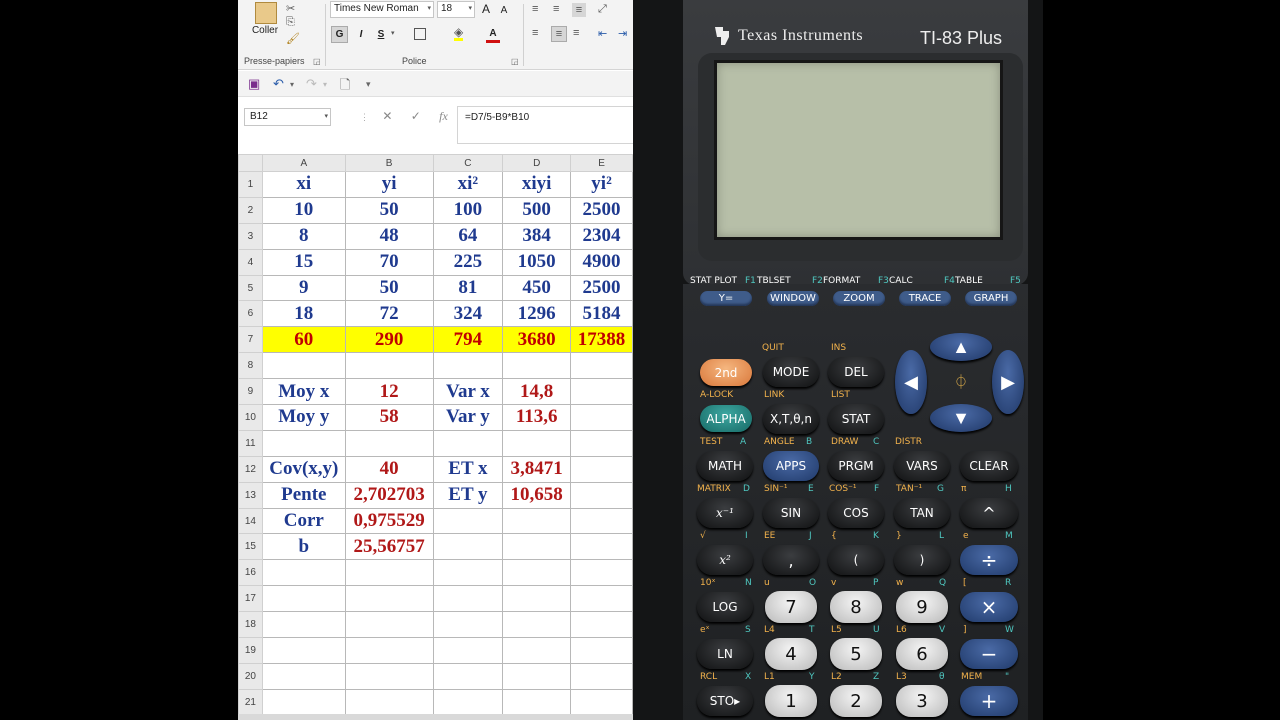 The image size is (1280, 720). What do you see at coordinates (601, 288) in the screenshot?
I see `cell: 2500` at bounding box center [601, 288].